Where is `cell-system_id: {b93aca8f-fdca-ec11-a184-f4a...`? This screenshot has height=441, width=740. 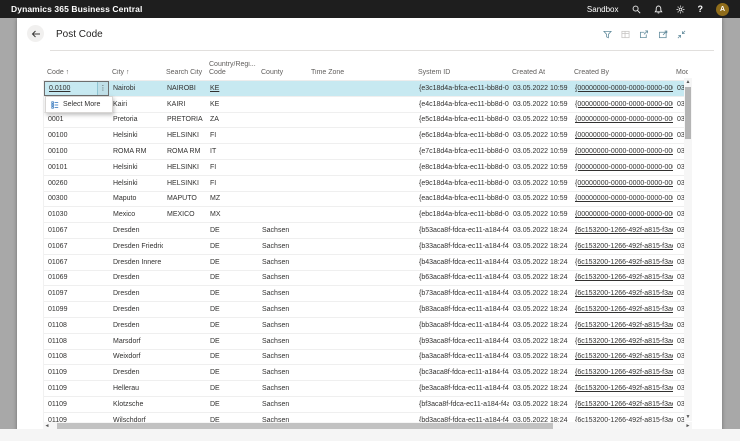
cell-system_id: {b93aca8f-fdca-ec11-a184-f4a... is located at coordinates (464, 341).